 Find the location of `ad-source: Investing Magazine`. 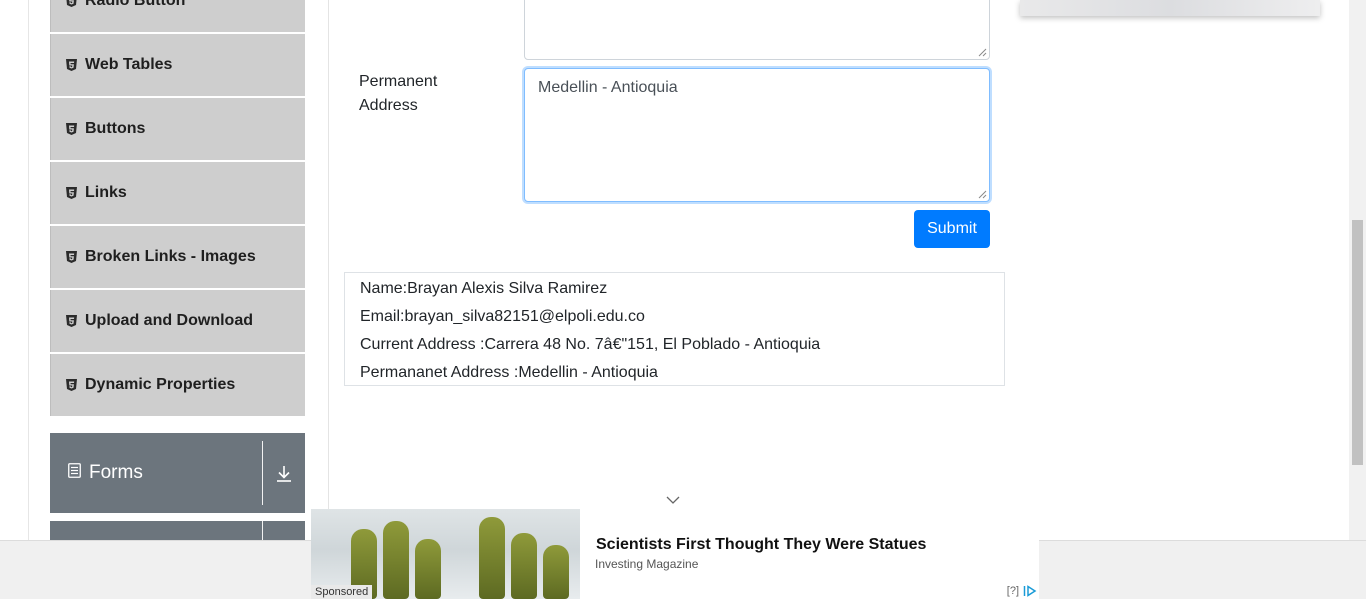

ad-source: Investing Magazine is located at coordinates (647, 564).